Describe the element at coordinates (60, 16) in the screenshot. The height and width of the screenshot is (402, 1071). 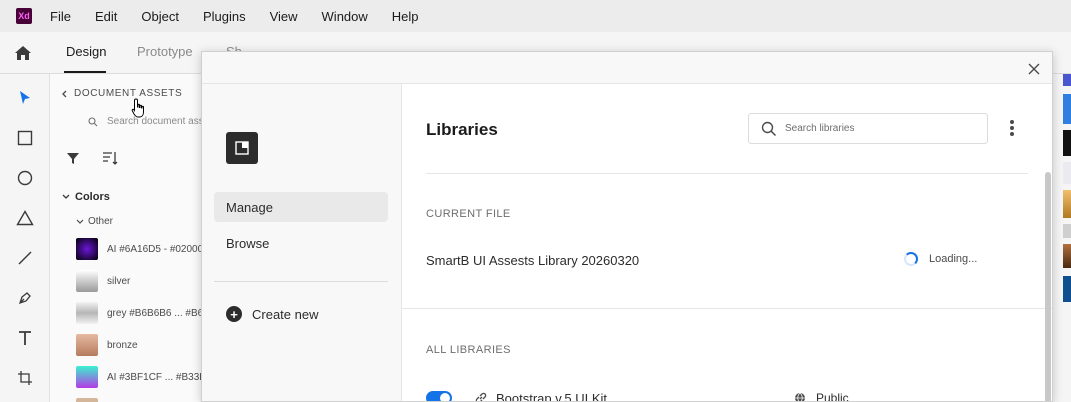
I see `menu-file: File` at that location.